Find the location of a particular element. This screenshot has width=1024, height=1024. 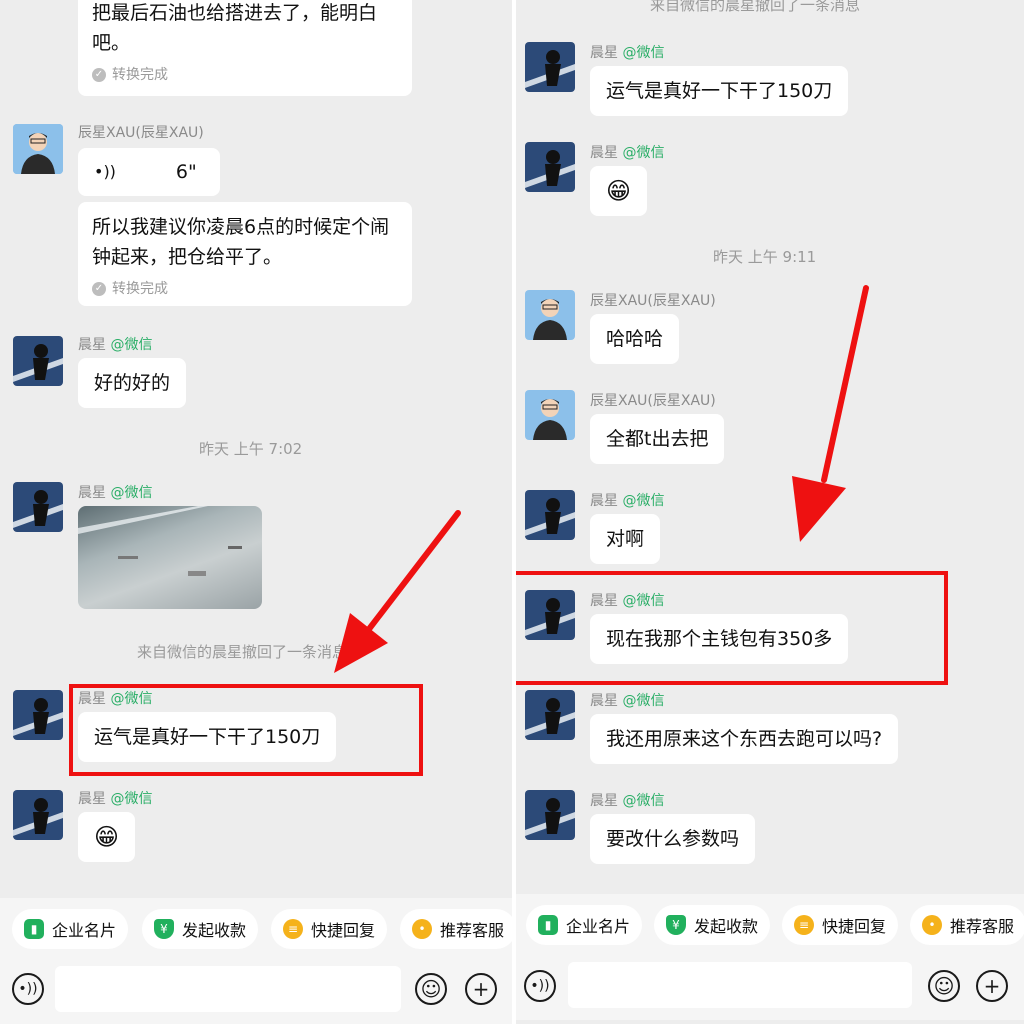

message-bubble: 哈哈哈 is located at coordinates (635, 339).